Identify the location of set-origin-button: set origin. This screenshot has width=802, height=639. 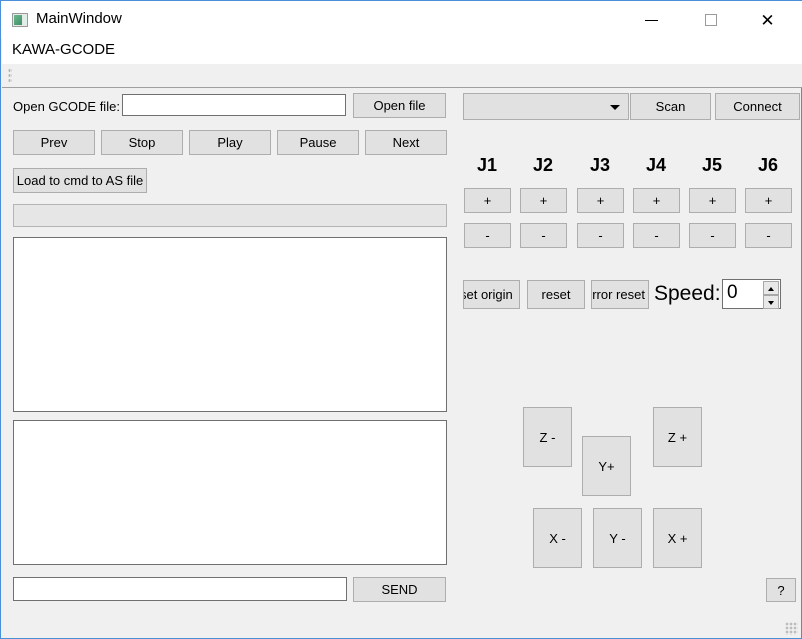
(491, 294).